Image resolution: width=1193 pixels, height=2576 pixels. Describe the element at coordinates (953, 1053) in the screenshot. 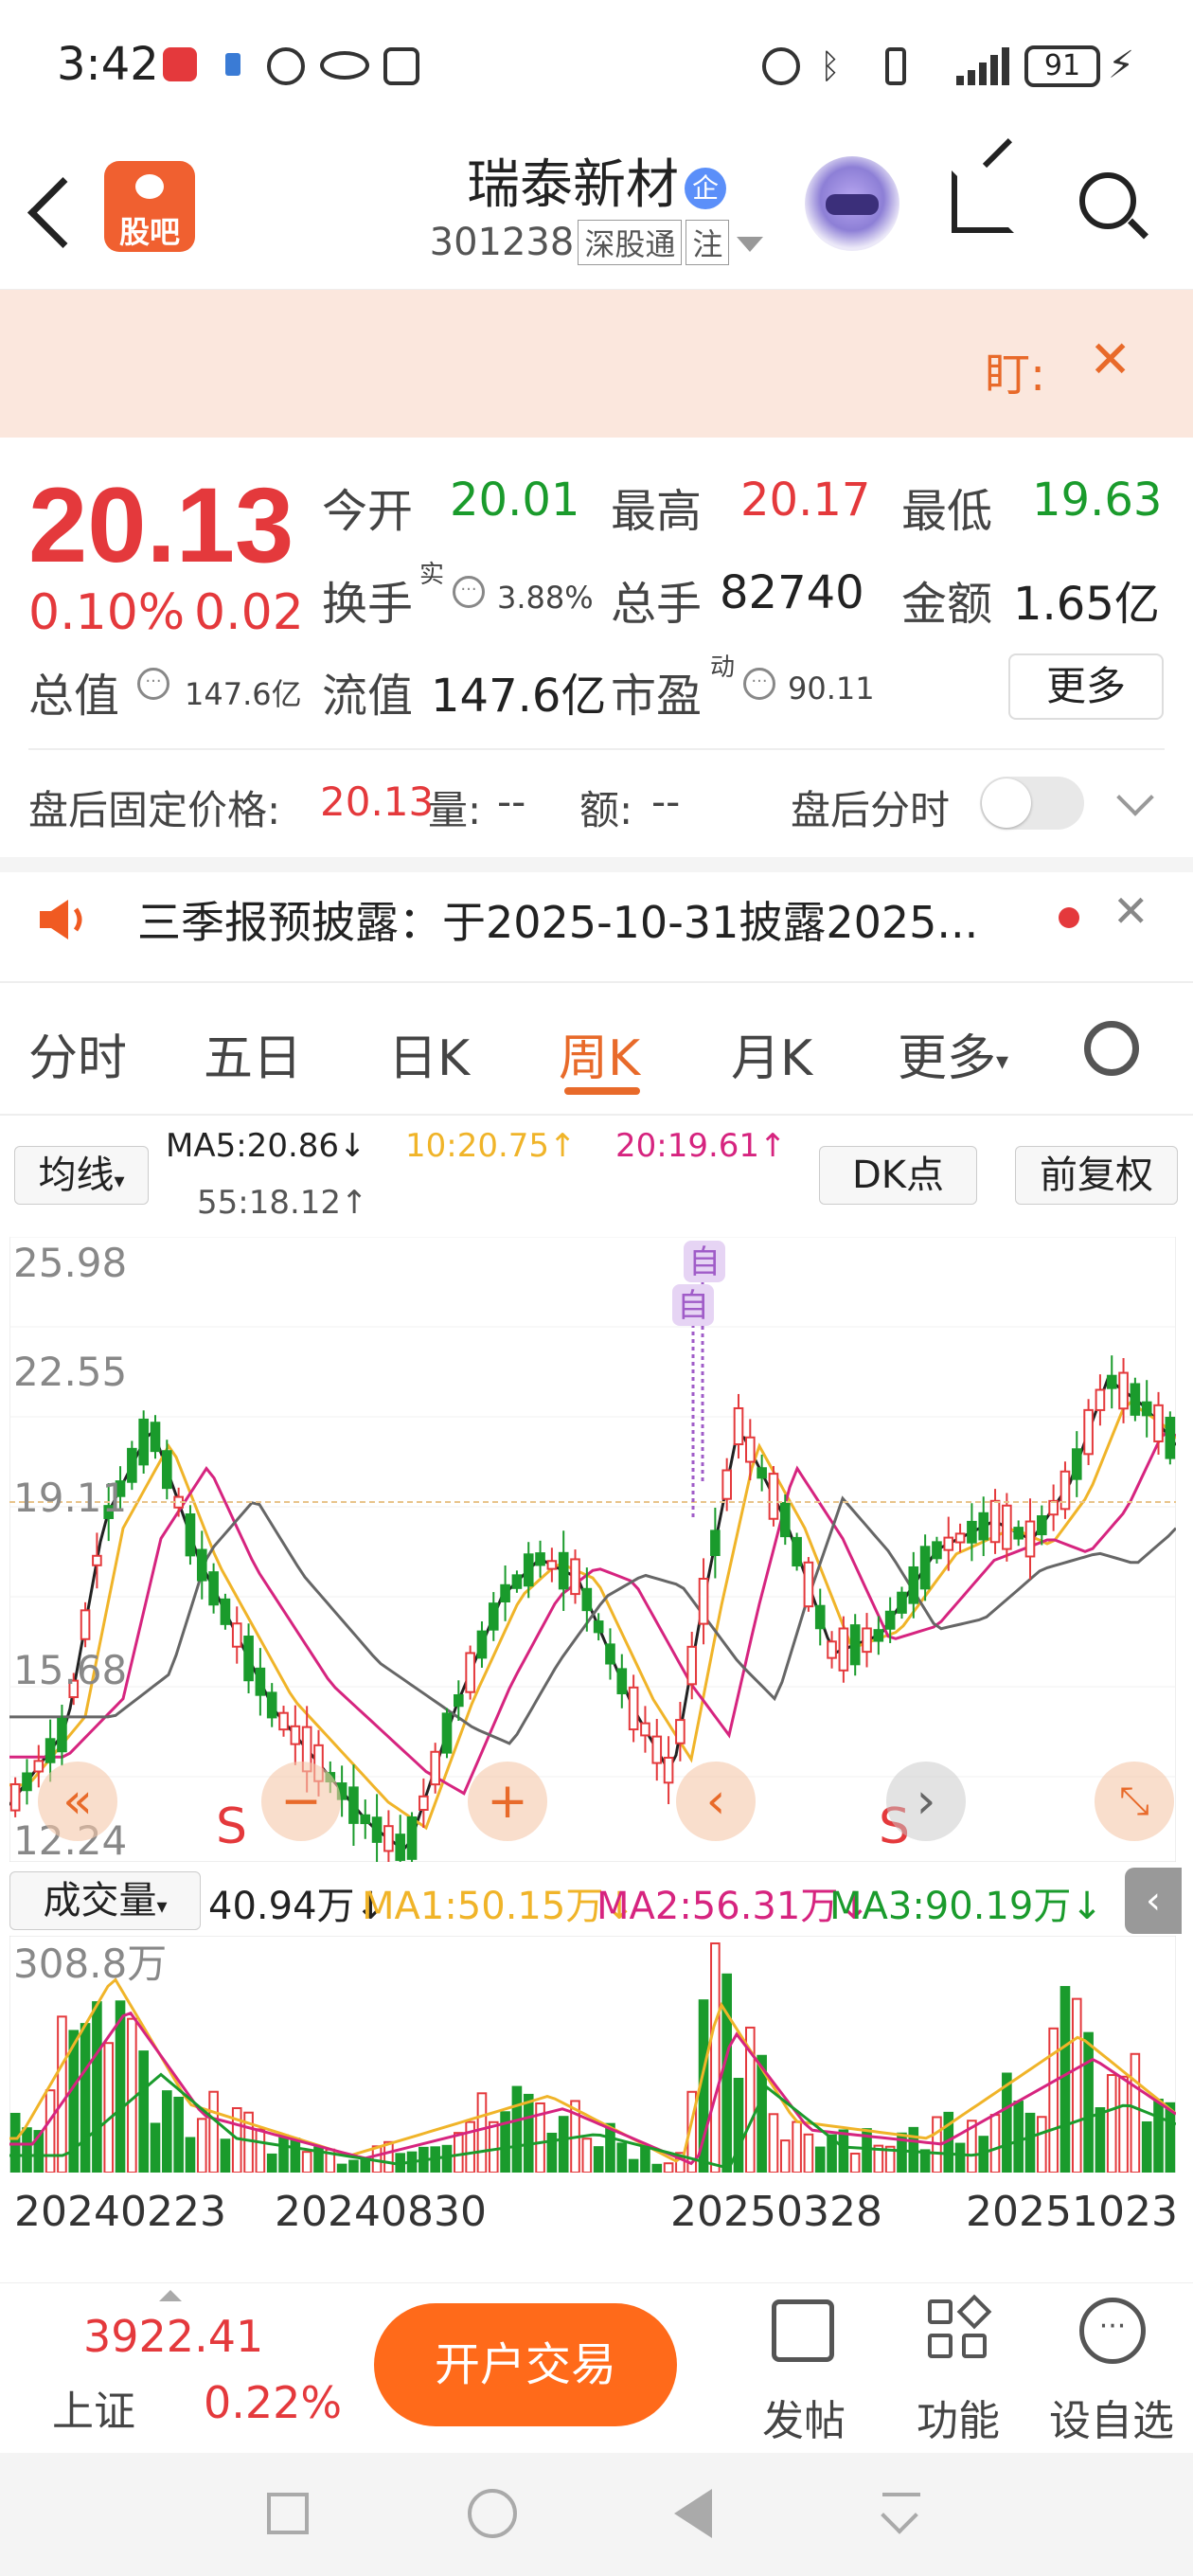

I see `tab-more: 更多▾` at that location.